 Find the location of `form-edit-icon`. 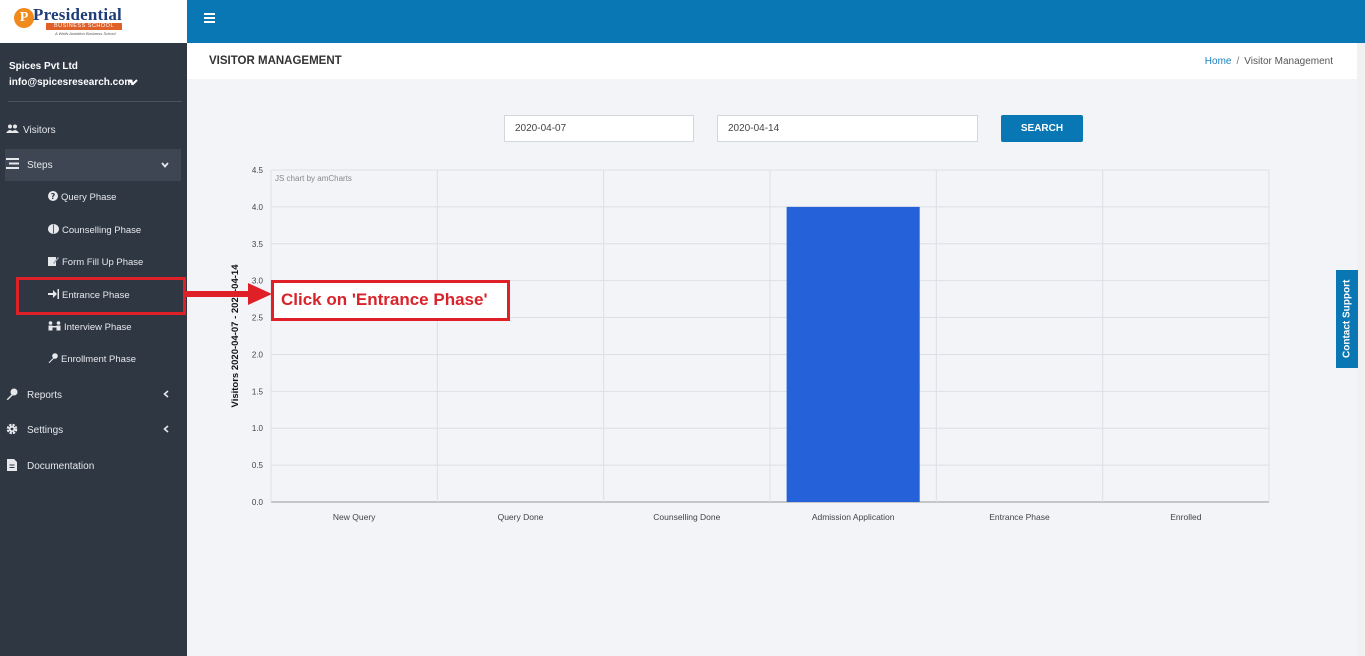

form-edit-icon is located at coordinates (53, 262).